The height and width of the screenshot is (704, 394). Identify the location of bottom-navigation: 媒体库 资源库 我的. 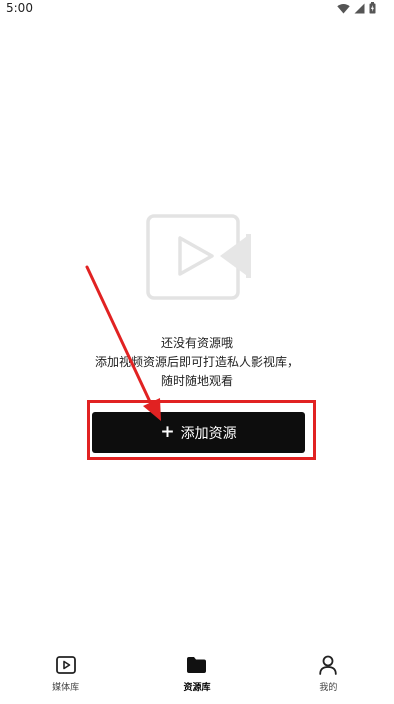
(197, 675).